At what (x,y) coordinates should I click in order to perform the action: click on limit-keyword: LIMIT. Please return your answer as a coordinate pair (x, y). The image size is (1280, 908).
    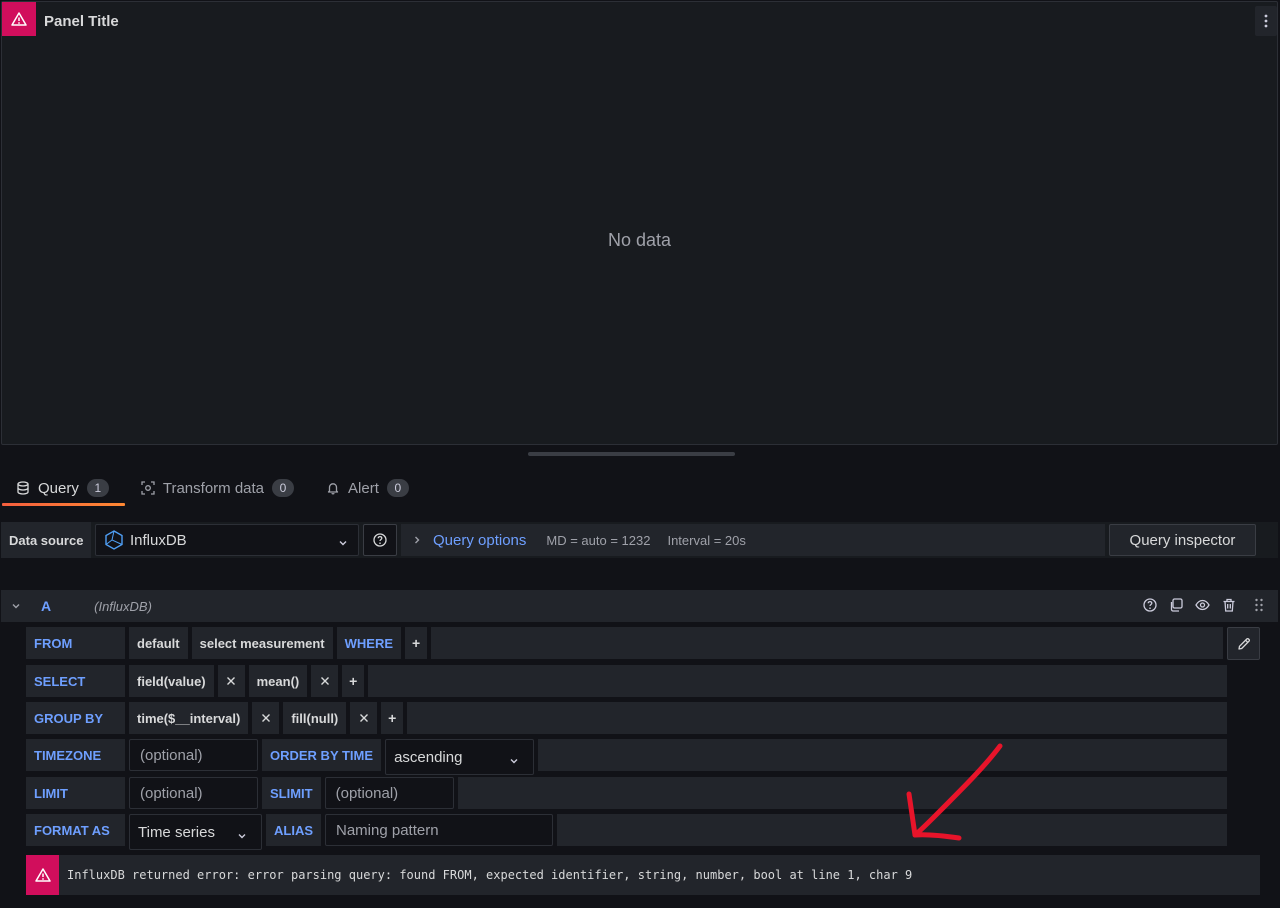
    Looking at the image, I should click on (75, 793).